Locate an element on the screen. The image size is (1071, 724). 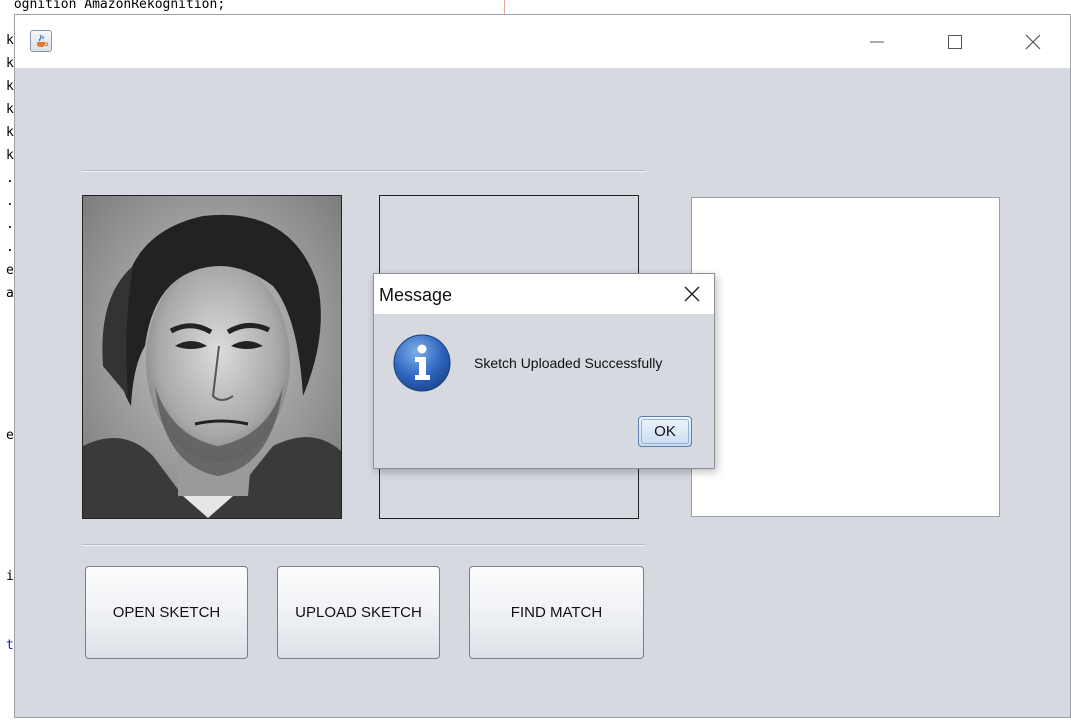
maximize-icon is located at coordinates (955, 41).